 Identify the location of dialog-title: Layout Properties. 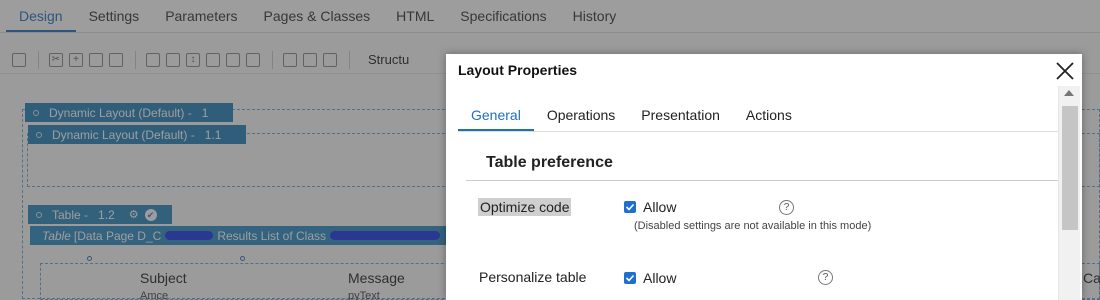
(518, 70).